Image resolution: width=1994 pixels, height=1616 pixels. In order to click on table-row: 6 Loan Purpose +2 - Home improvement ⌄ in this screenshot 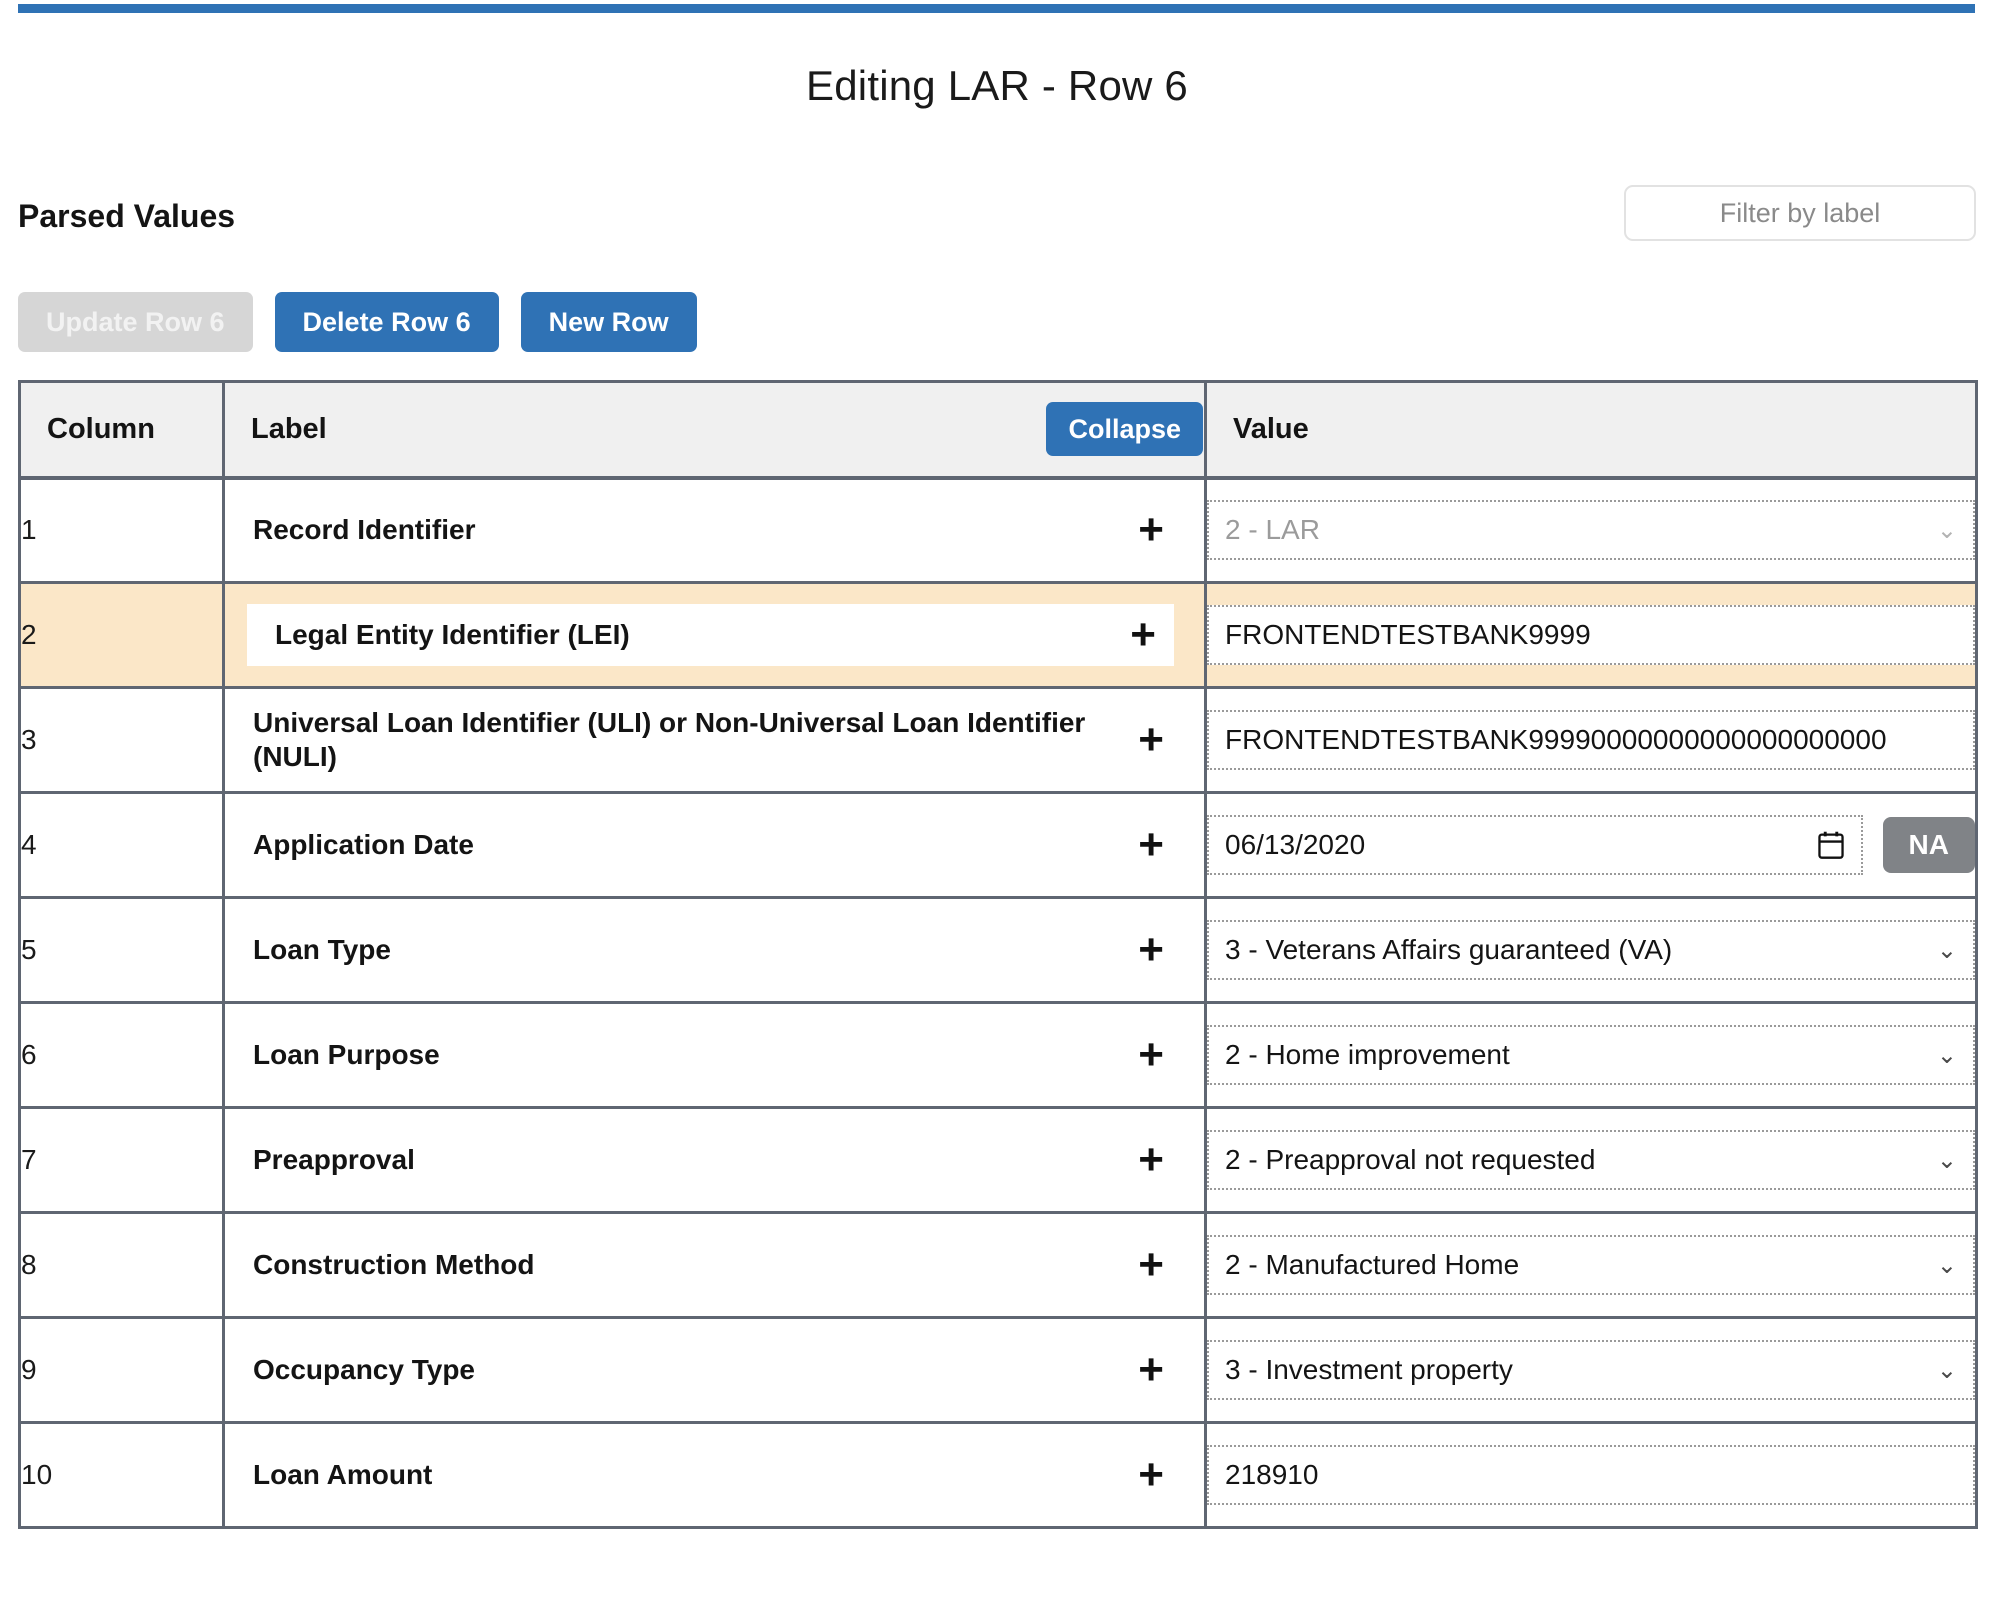, I will do `click(998, 1055)`.